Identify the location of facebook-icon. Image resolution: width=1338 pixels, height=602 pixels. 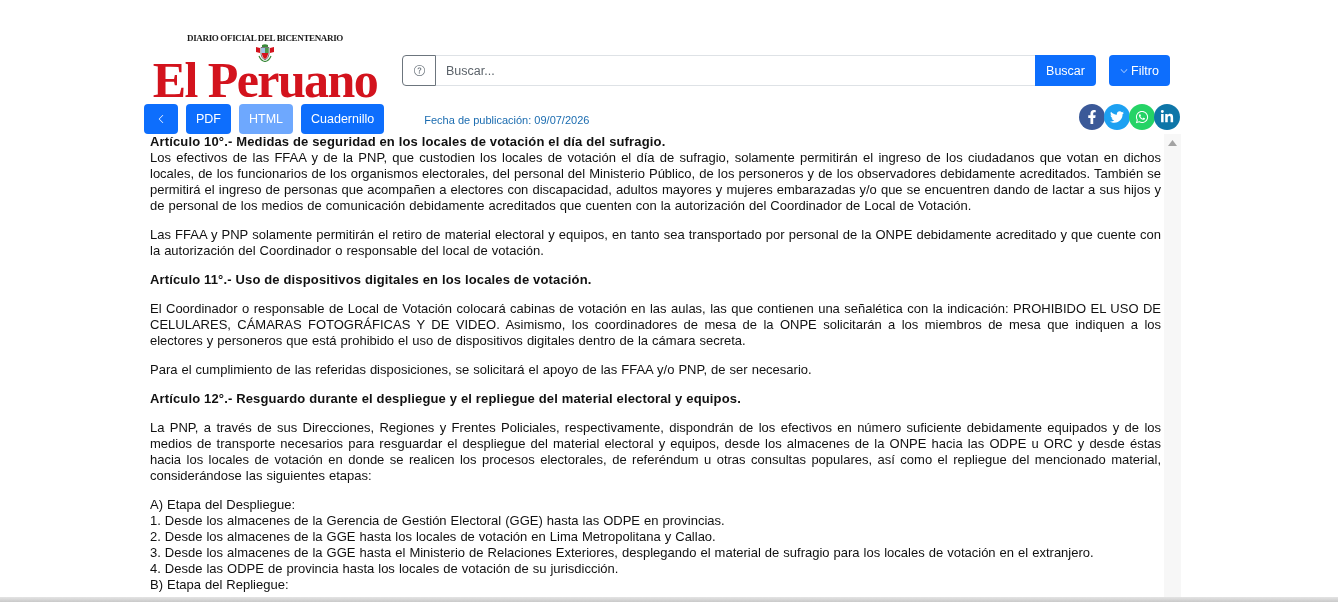
(1092, 117).